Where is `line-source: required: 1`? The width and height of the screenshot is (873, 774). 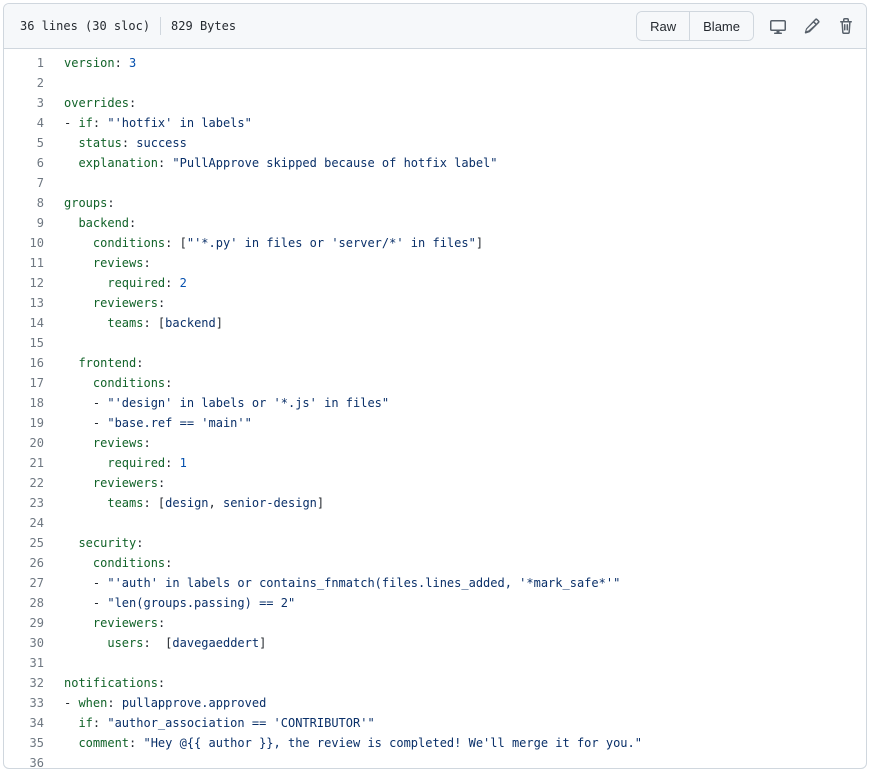
line-source: required: 1 is located at coordinates (125, 463).